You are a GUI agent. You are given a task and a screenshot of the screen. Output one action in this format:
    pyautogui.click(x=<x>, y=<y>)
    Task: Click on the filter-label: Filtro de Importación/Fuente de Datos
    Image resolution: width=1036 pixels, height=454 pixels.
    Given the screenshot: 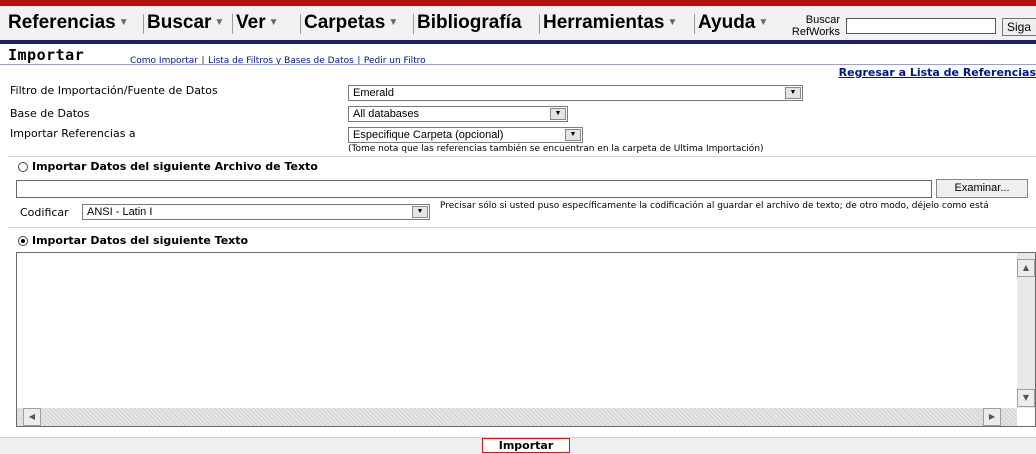 What is the action you would take?
    pyautogui.click(x=114, y=90)
    